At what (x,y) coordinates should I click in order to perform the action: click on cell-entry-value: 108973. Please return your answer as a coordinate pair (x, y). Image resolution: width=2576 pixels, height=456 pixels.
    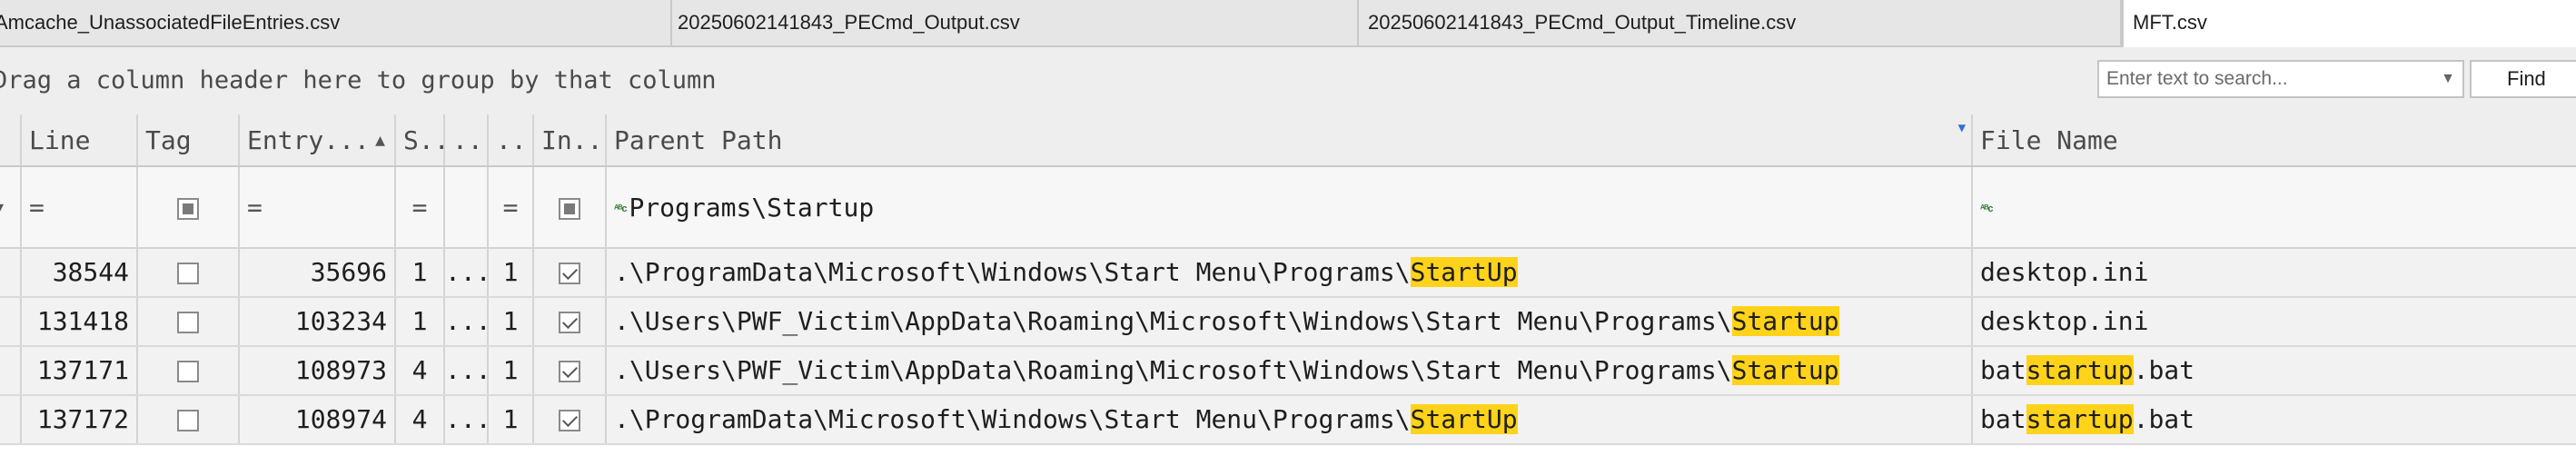
    Looking at the image, I should click on (340, 370).